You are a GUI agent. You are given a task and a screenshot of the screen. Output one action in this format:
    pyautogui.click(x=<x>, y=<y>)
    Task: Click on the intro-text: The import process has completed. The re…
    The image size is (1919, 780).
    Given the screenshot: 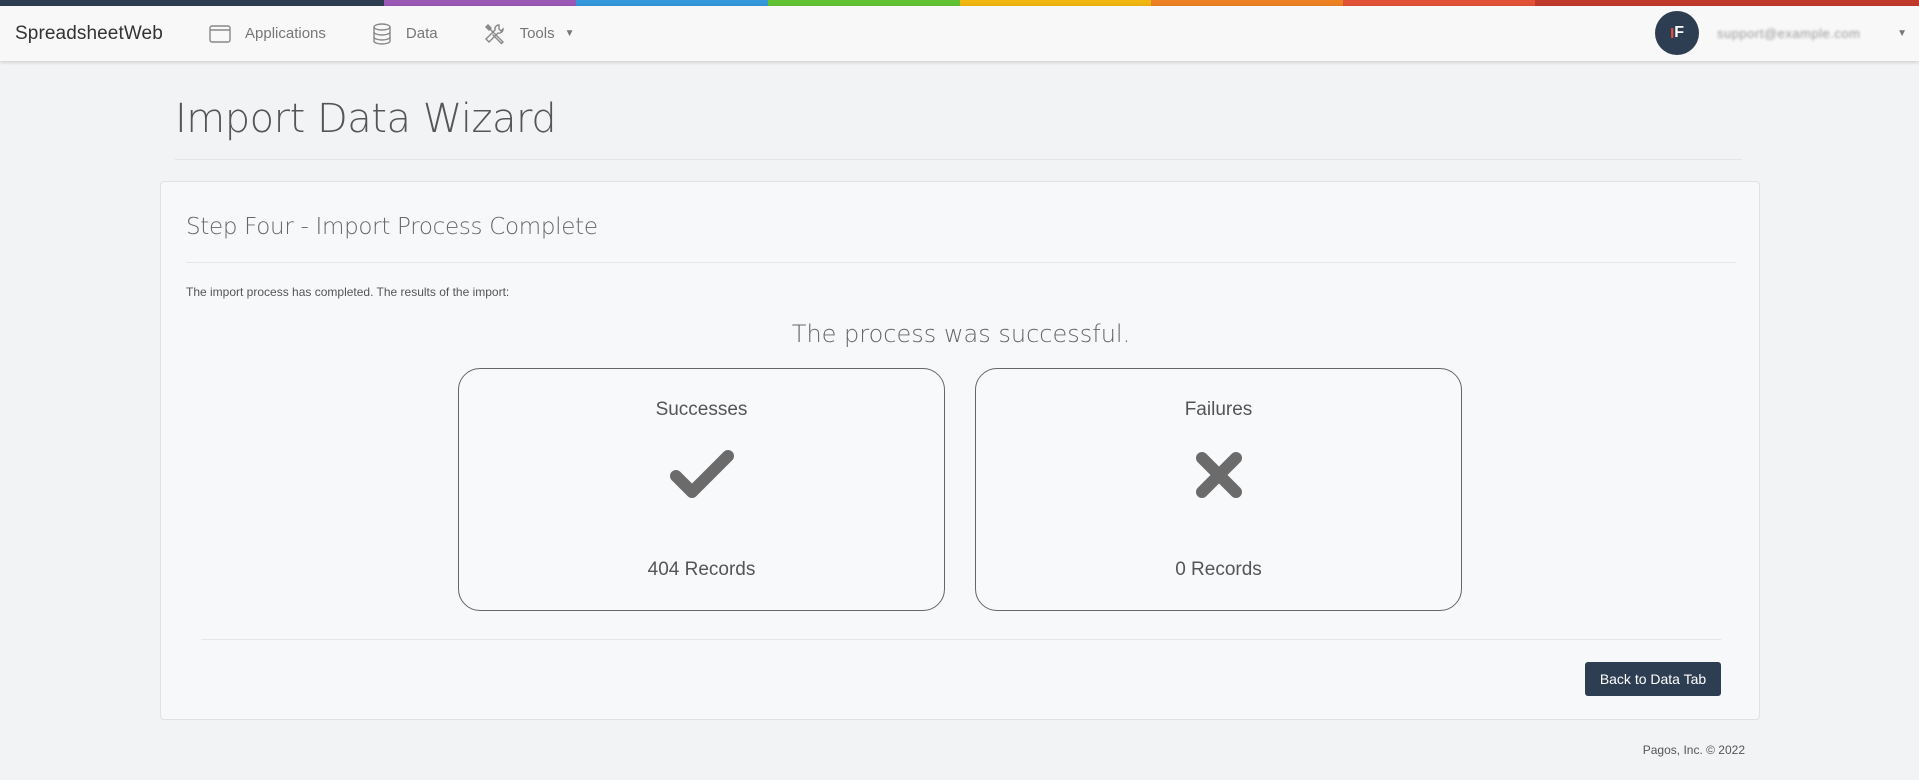 What is the action you would take?
    pyautogui.click(x=348, y=292)
    